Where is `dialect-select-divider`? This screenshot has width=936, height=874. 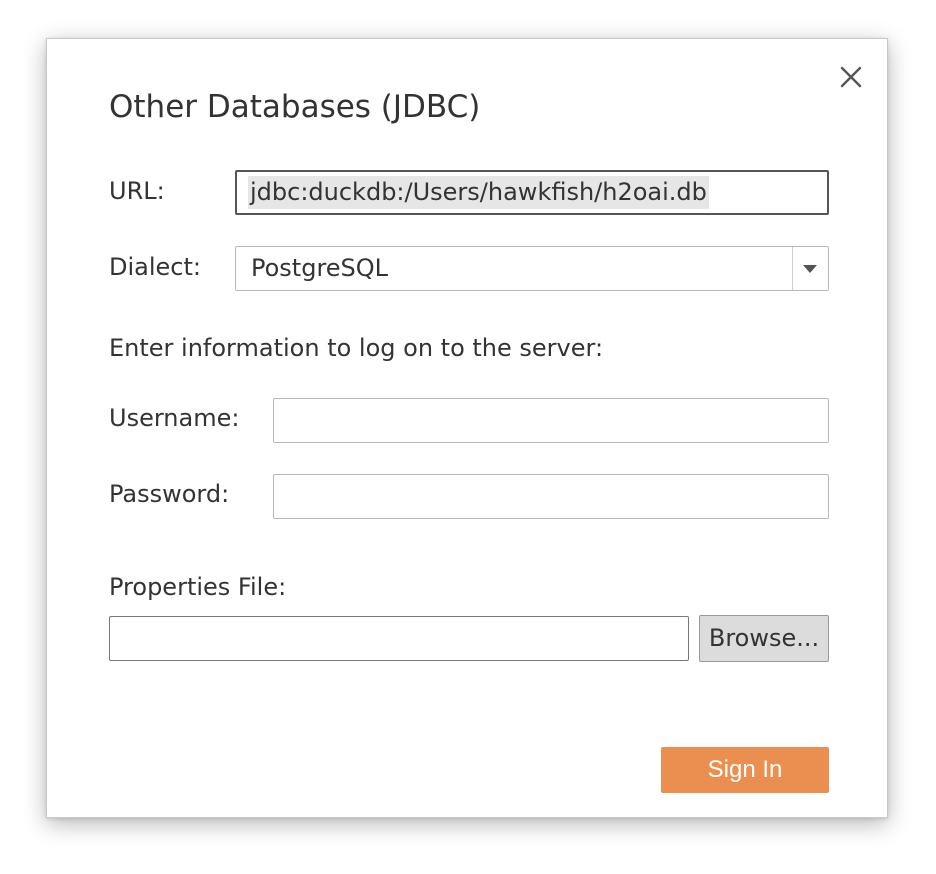 dialect-select-divider is located at coordinates (792, 268).